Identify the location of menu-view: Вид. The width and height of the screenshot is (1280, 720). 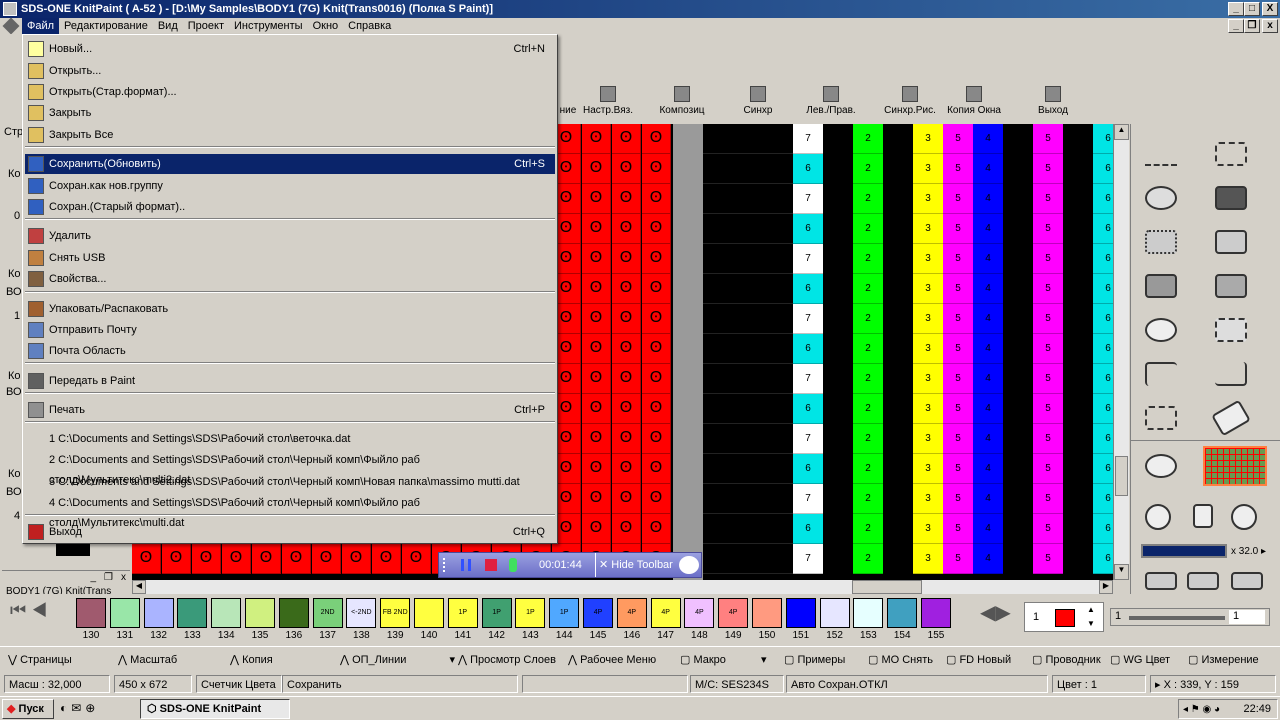
(168, 26).